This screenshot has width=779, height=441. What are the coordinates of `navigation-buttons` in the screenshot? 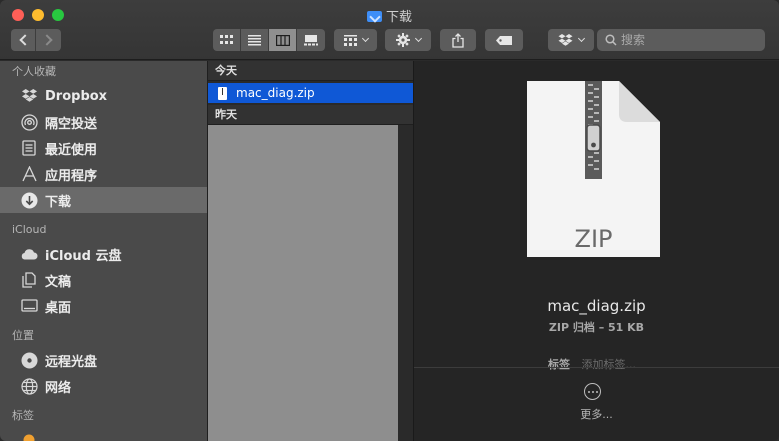 It's located at (36, 40).